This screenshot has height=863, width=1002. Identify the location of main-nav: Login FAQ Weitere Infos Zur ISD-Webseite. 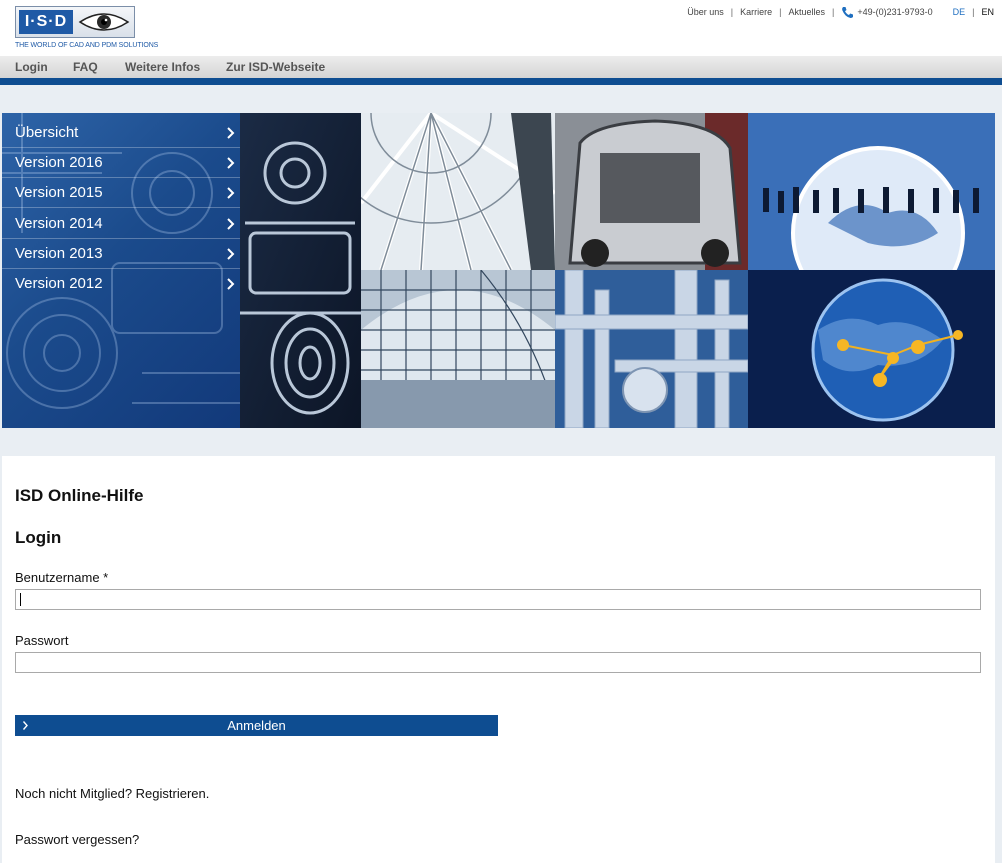
(501, 67).